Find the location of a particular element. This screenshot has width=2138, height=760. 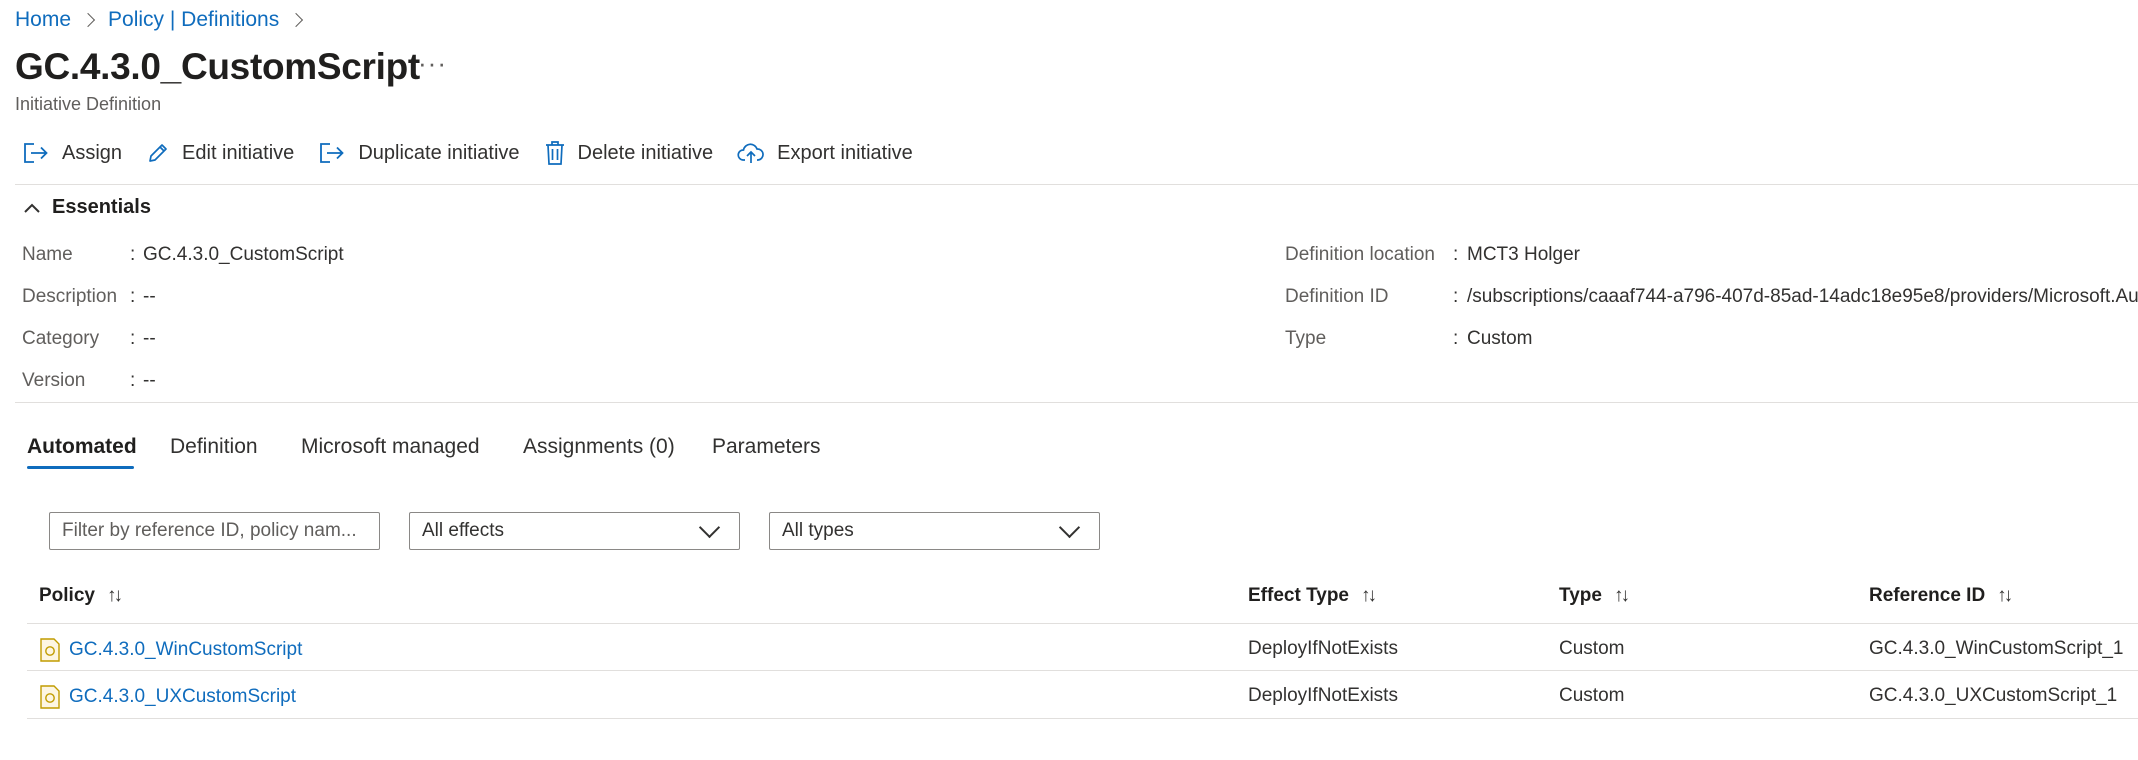

search-box is located at coordinates (214, 531).